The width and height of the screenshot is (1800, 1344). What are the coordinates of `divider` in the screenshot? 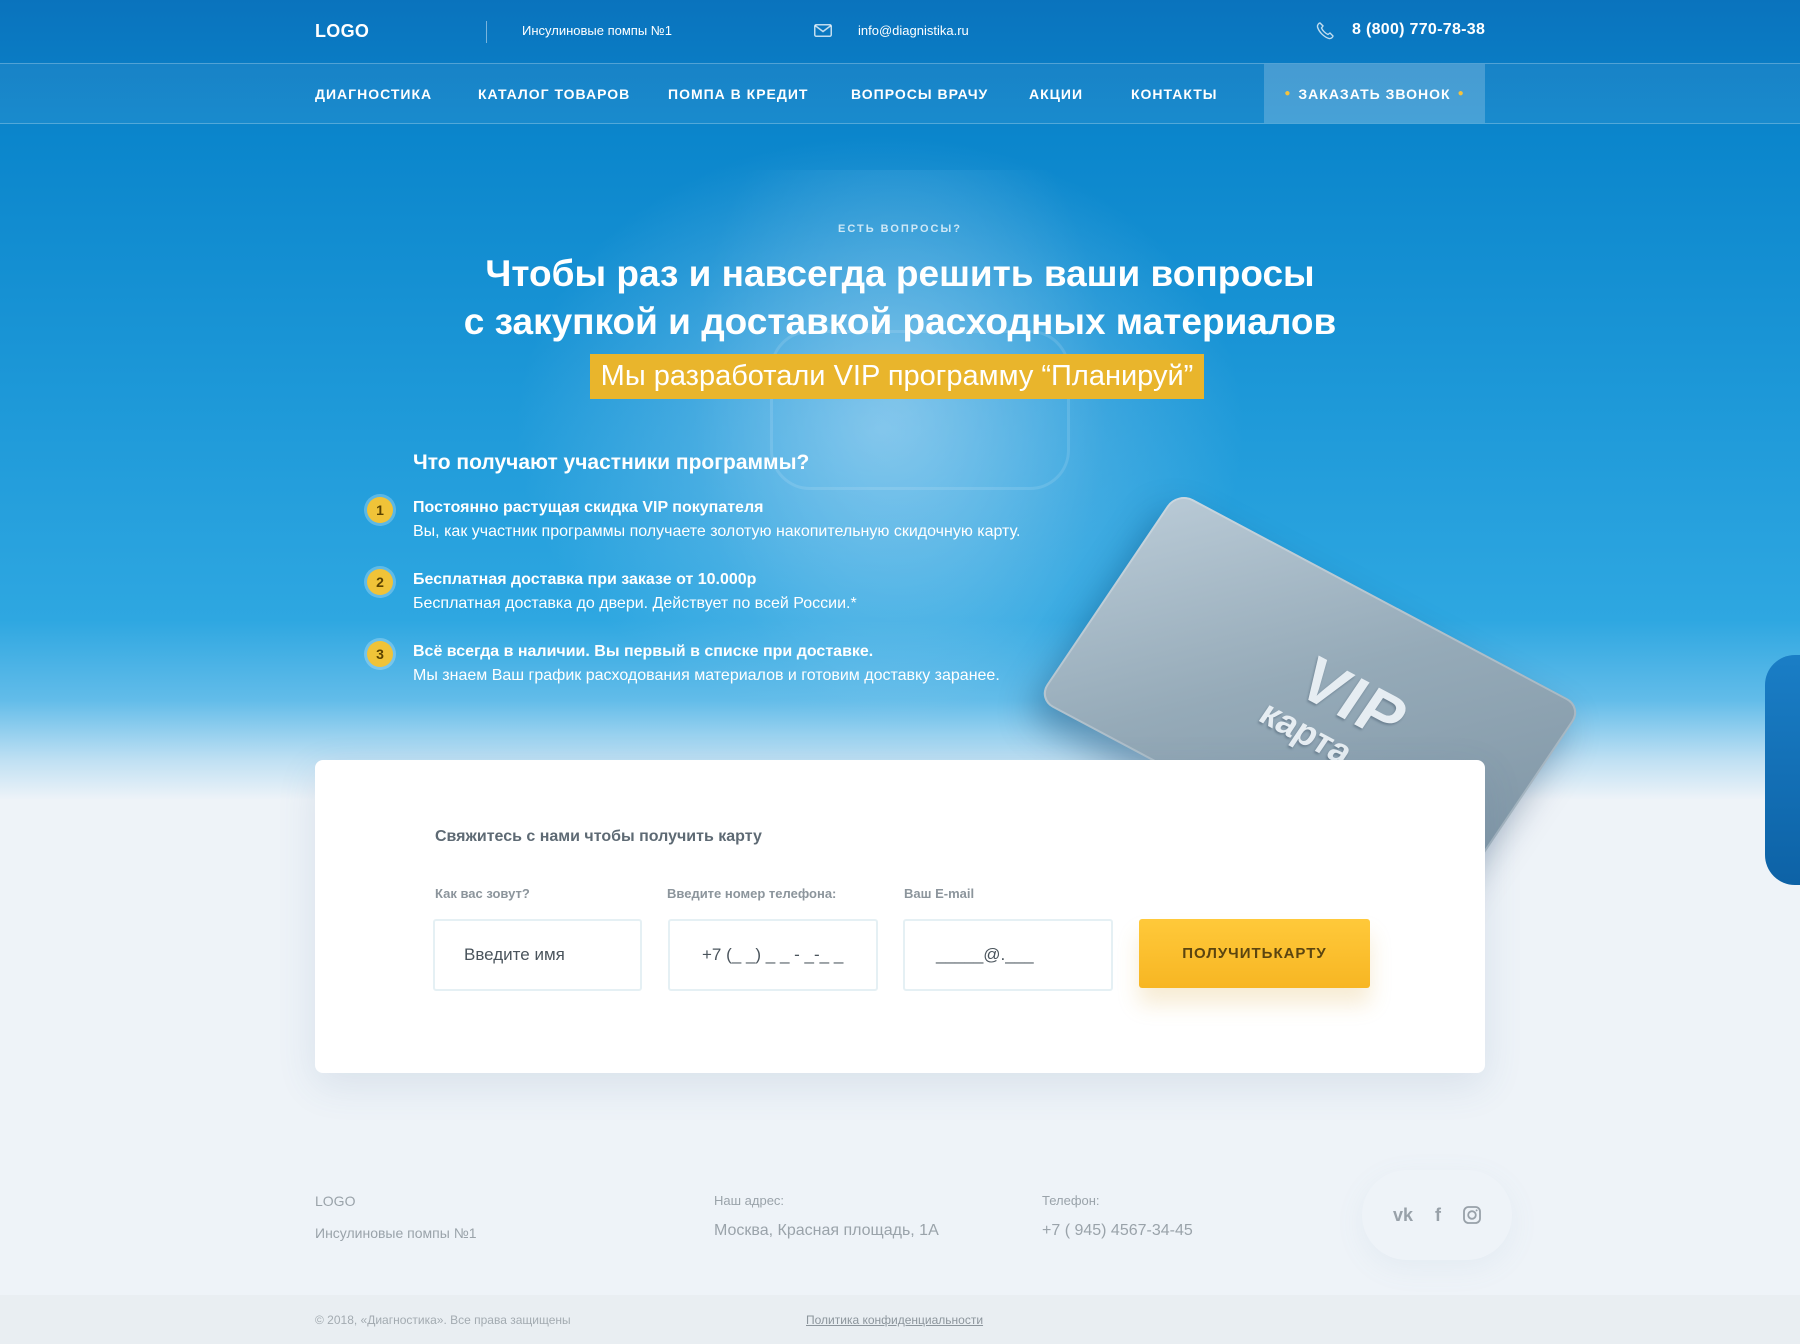 It's located at (486, 32).